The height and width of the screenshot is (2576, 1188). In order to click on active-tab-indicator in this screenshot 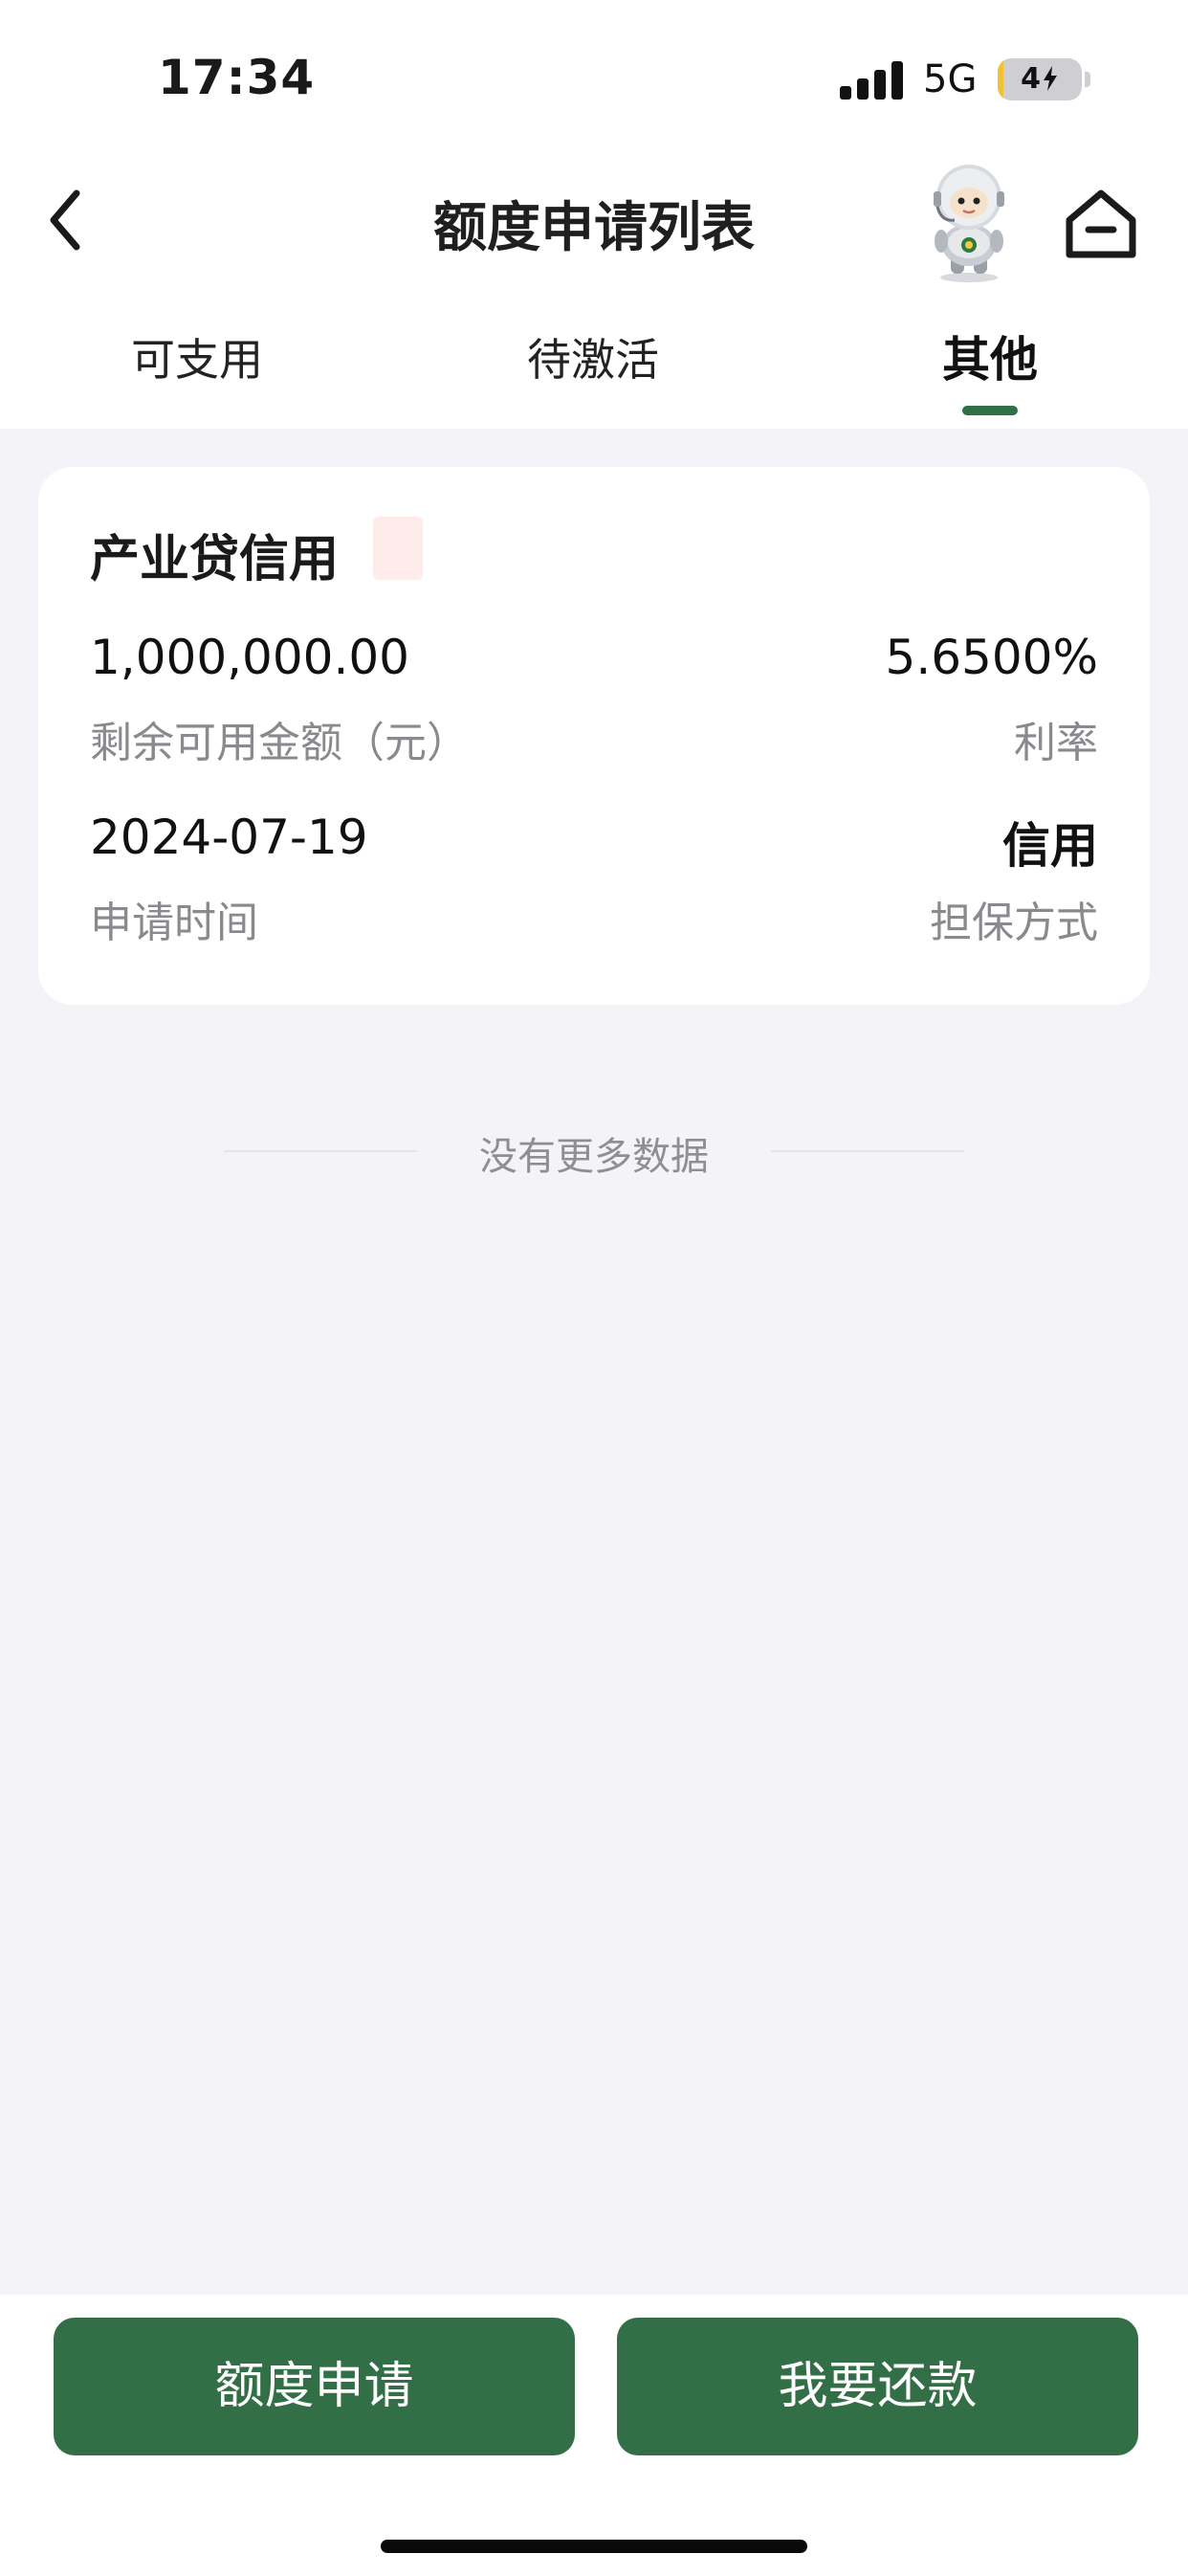, I will do `click(990, 410)`.